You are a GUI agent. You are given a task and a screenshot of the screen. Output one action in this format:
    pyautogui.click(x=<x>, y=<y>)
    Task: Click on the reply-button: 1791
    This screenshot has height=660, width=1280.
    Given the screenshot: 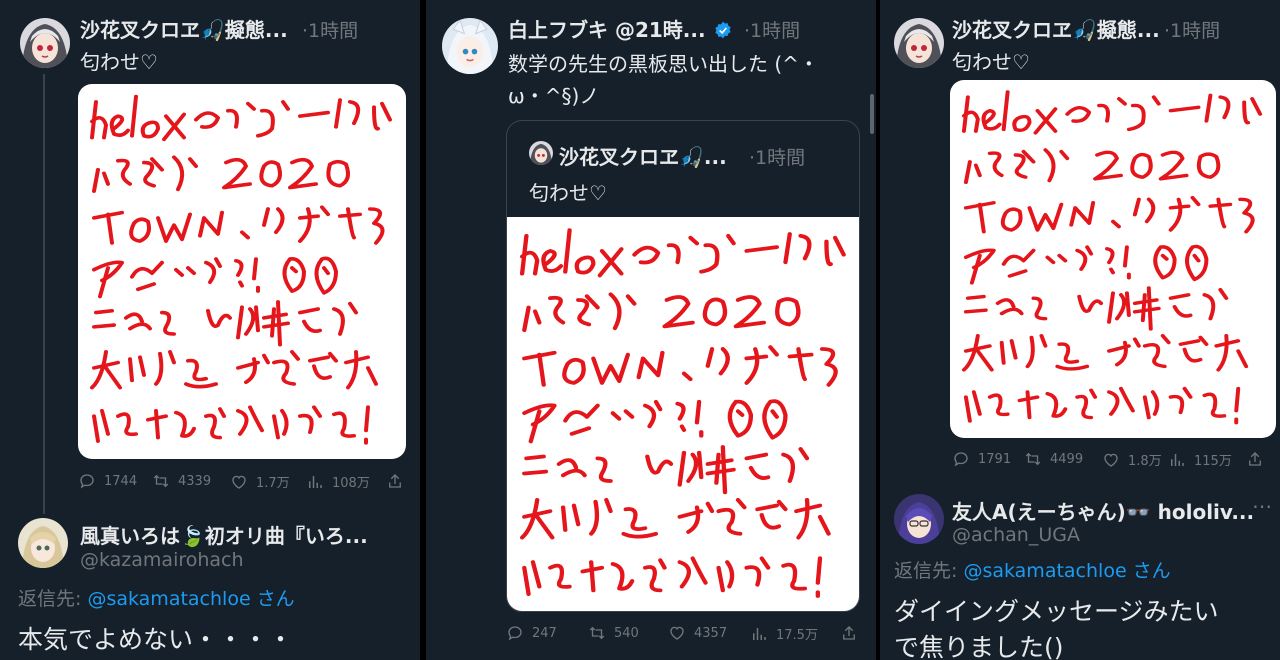 What is the action you would take?
    pyautogui.click(x=981, y=459)
    